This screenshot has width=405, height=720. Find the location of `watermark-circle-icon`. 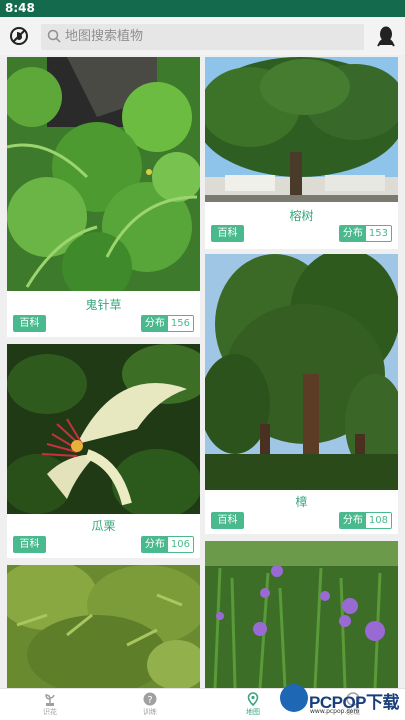

watermark-circle-icon is located at coordinates (294, 698).